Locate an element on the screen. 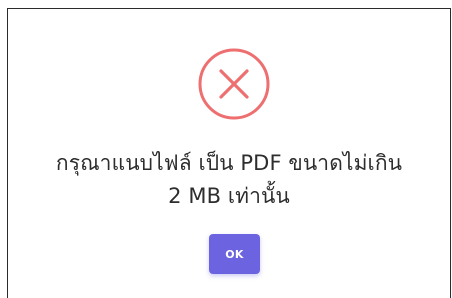  error-message-line-2: 2 MB เท่านั้น is located at coordinates (229, 196).